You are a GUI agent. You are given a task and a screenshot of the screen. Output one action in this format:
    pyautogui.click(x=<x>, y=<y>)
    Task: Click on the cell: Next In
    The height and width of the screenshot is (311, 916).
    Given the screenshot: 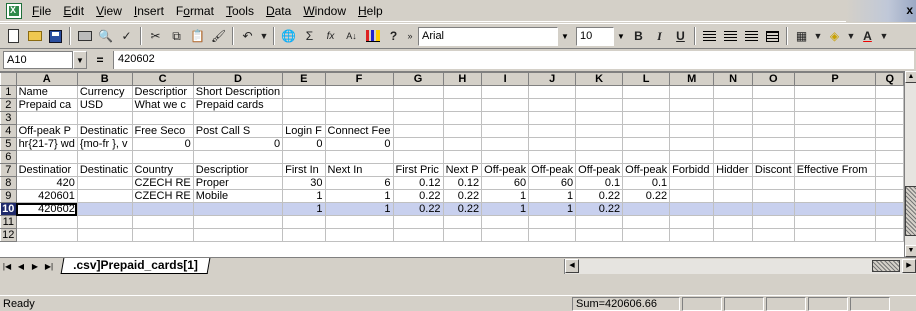 What is the action you would take?
    pyautogui.click(x=359, y=170)
    